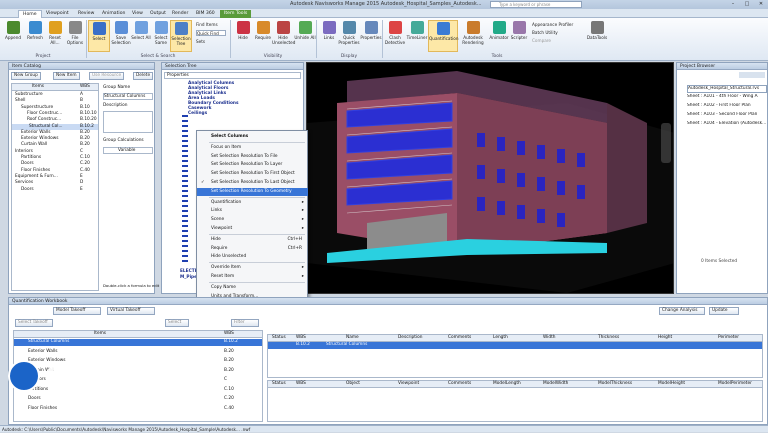 The height and width of the screenshot is (433, 768). I want to click on hide-unselected-button: Hide Unselected, so click(283, 36).